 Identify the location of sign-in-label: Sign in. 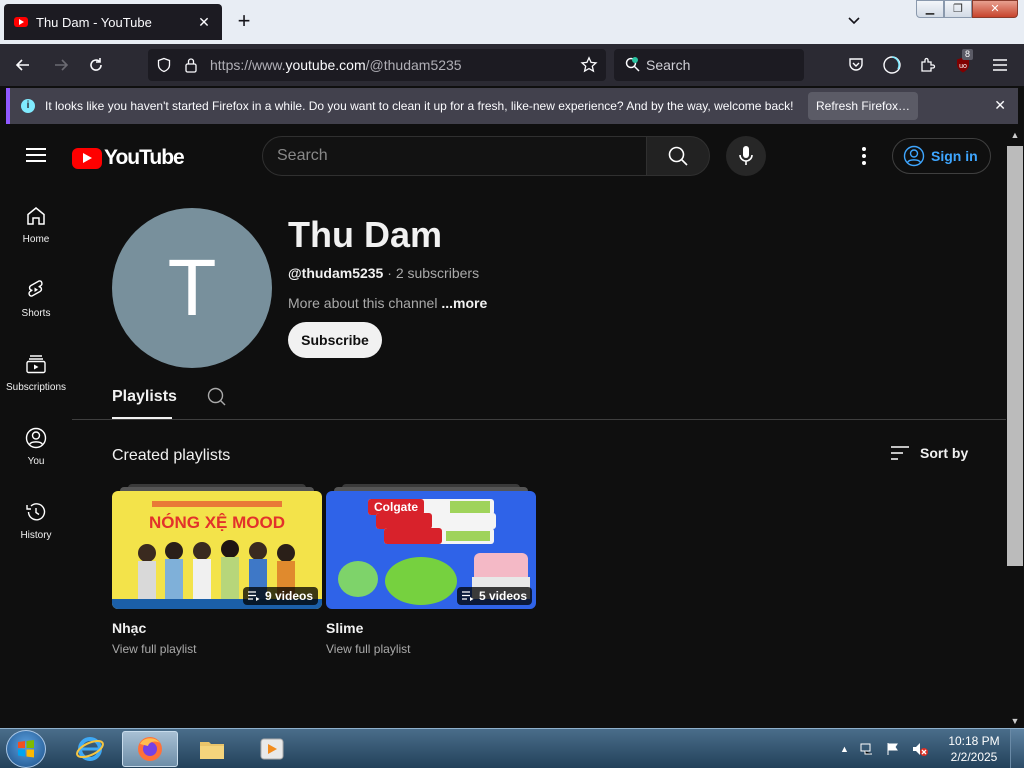
(954, 156).